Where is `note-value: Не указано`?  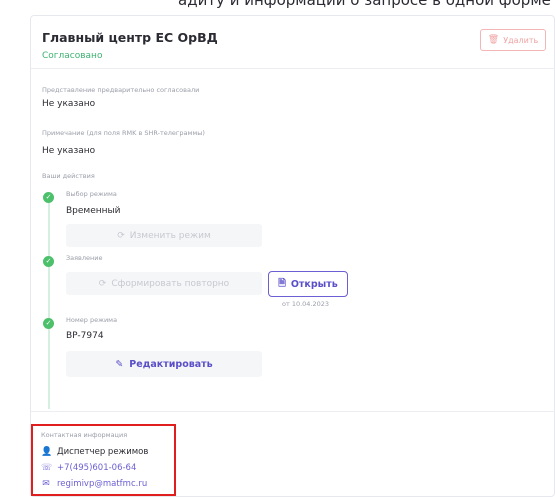
note-value: Не указано is located at coordinates (69, 151).